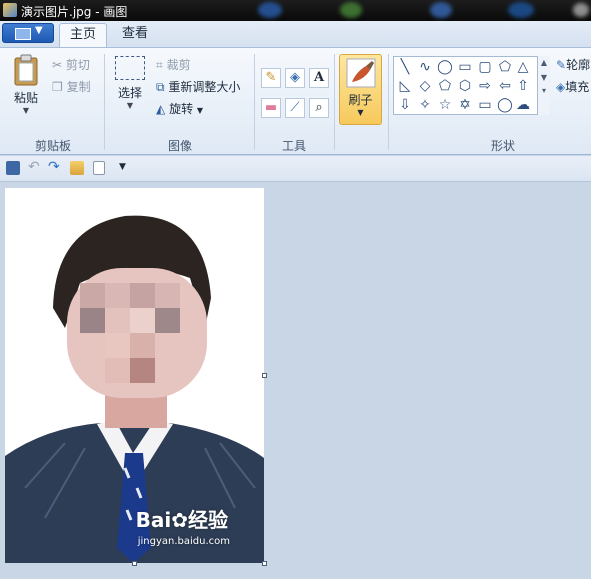  Describe the element at coordinates (55, 167) in the screenshot. I see `redo-icon: ↷` at that location.